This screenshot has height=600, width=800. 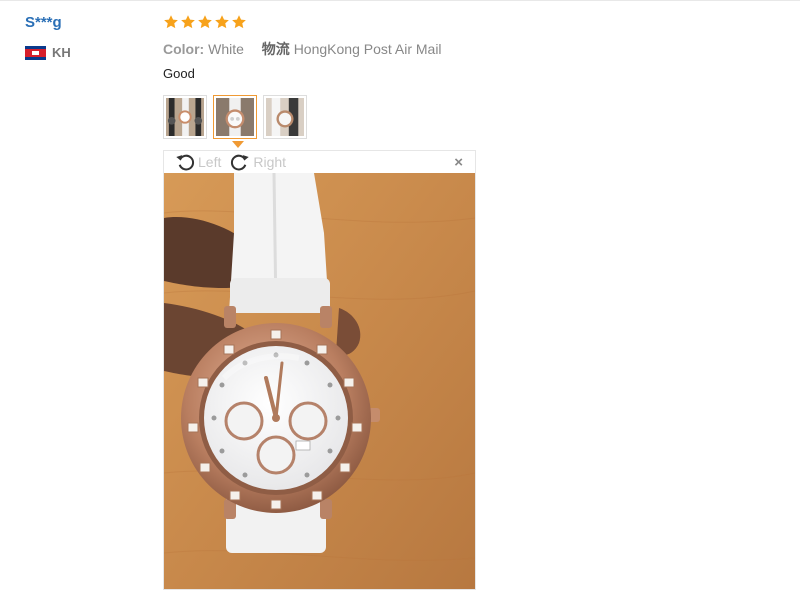 What do you see at coordinates (210, 162) in the screenshot?
I see `rotate-left-label: Left` at bounding box center [210, 162].